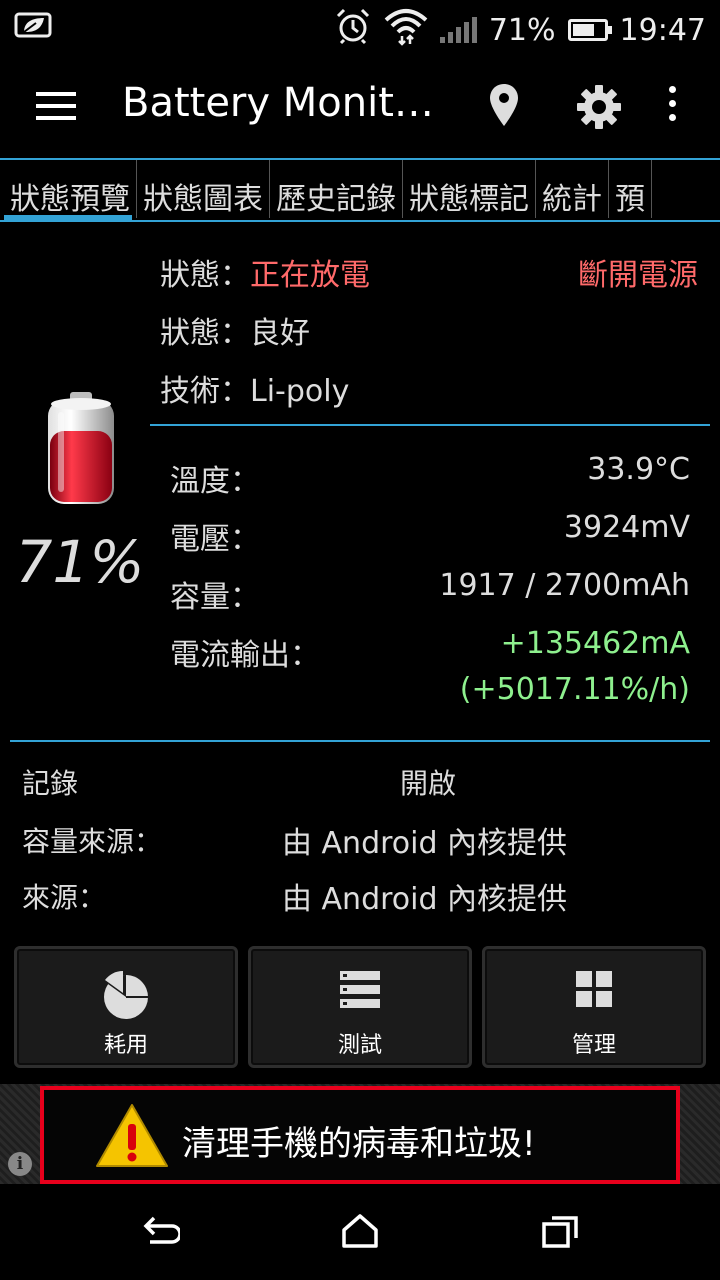 The width and height of the screenshot is (720, 1280). I want to click on current-label: 電流輸出：, so click(245, 655).